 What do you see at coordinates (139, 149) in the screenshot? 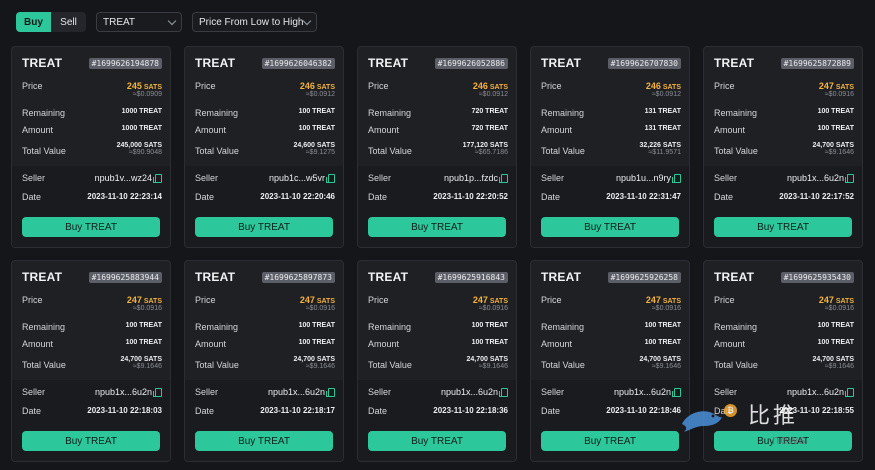
I see `total-value: 245,000 SATS ≈$90.9048` at bounding box center [139, 149].